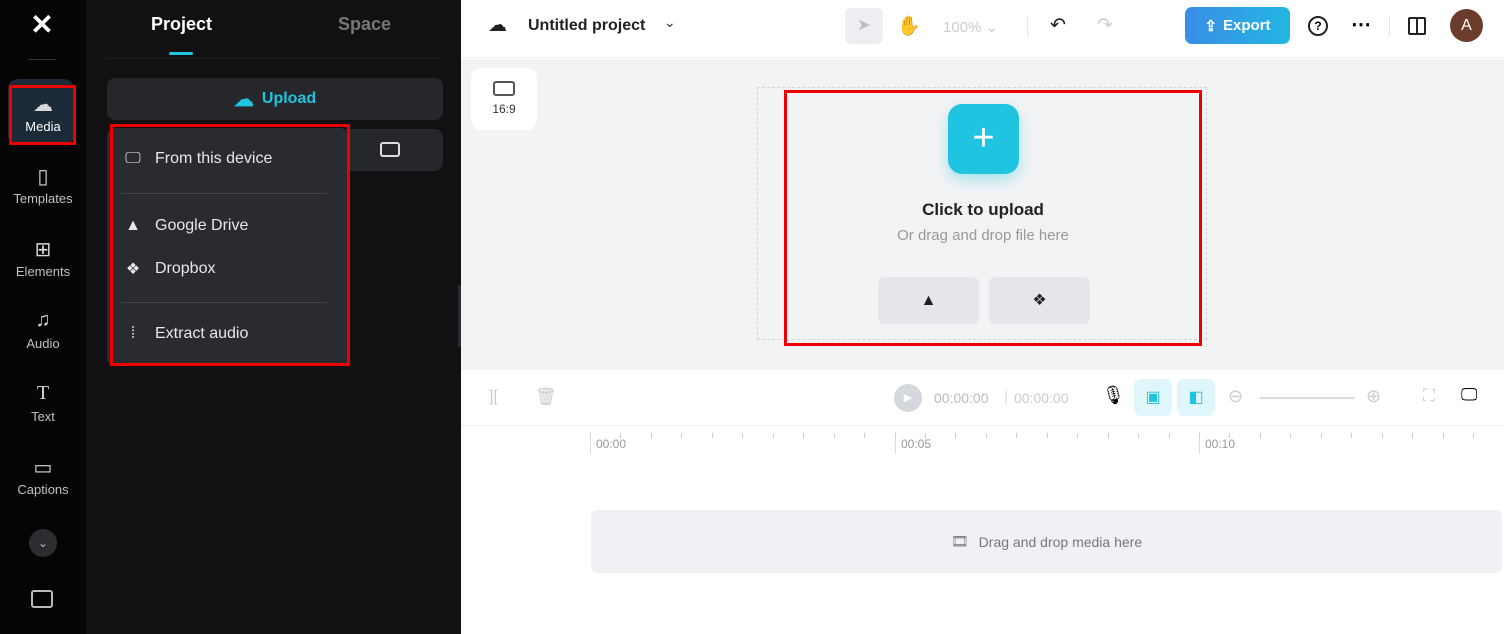 This screenshot has height=634, width=1504. Describe the element at coordinates (909, 26) in the screenshot. I see `hand-tool-icon: ✋` at that location.